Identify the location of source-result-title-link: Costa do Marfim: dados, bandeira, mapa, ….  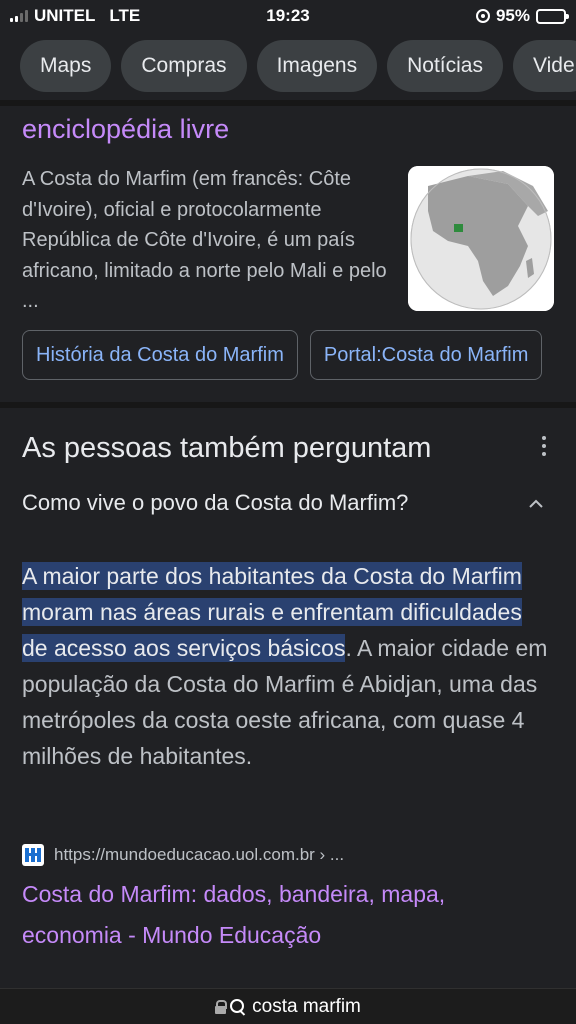
(282, 915).